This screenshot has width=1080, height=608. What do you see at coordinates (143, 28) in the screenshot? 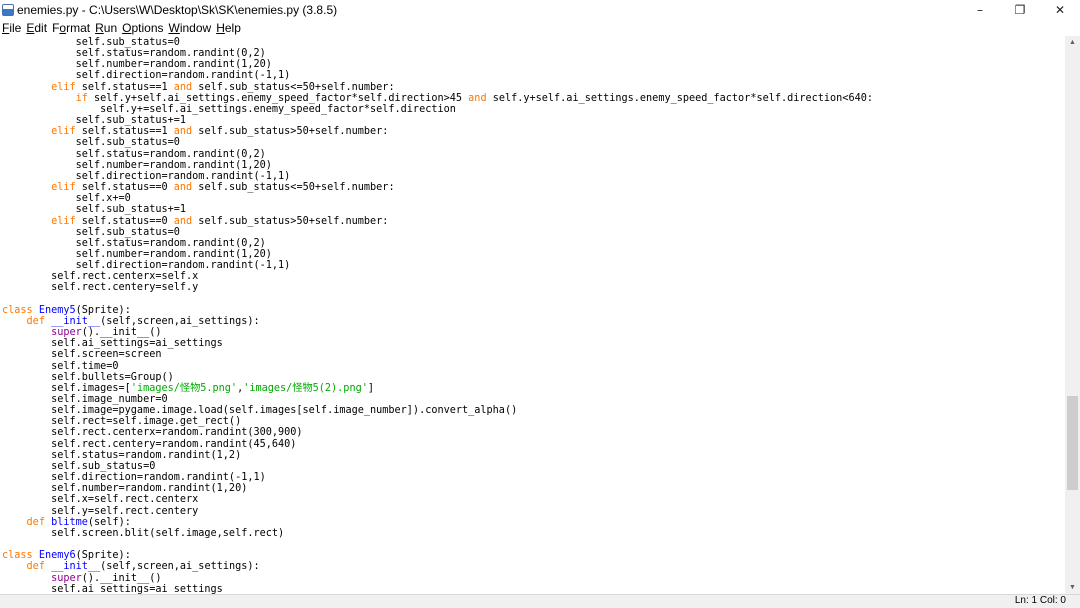
I see `menu-options: Options` at bounding box center [143, 28].